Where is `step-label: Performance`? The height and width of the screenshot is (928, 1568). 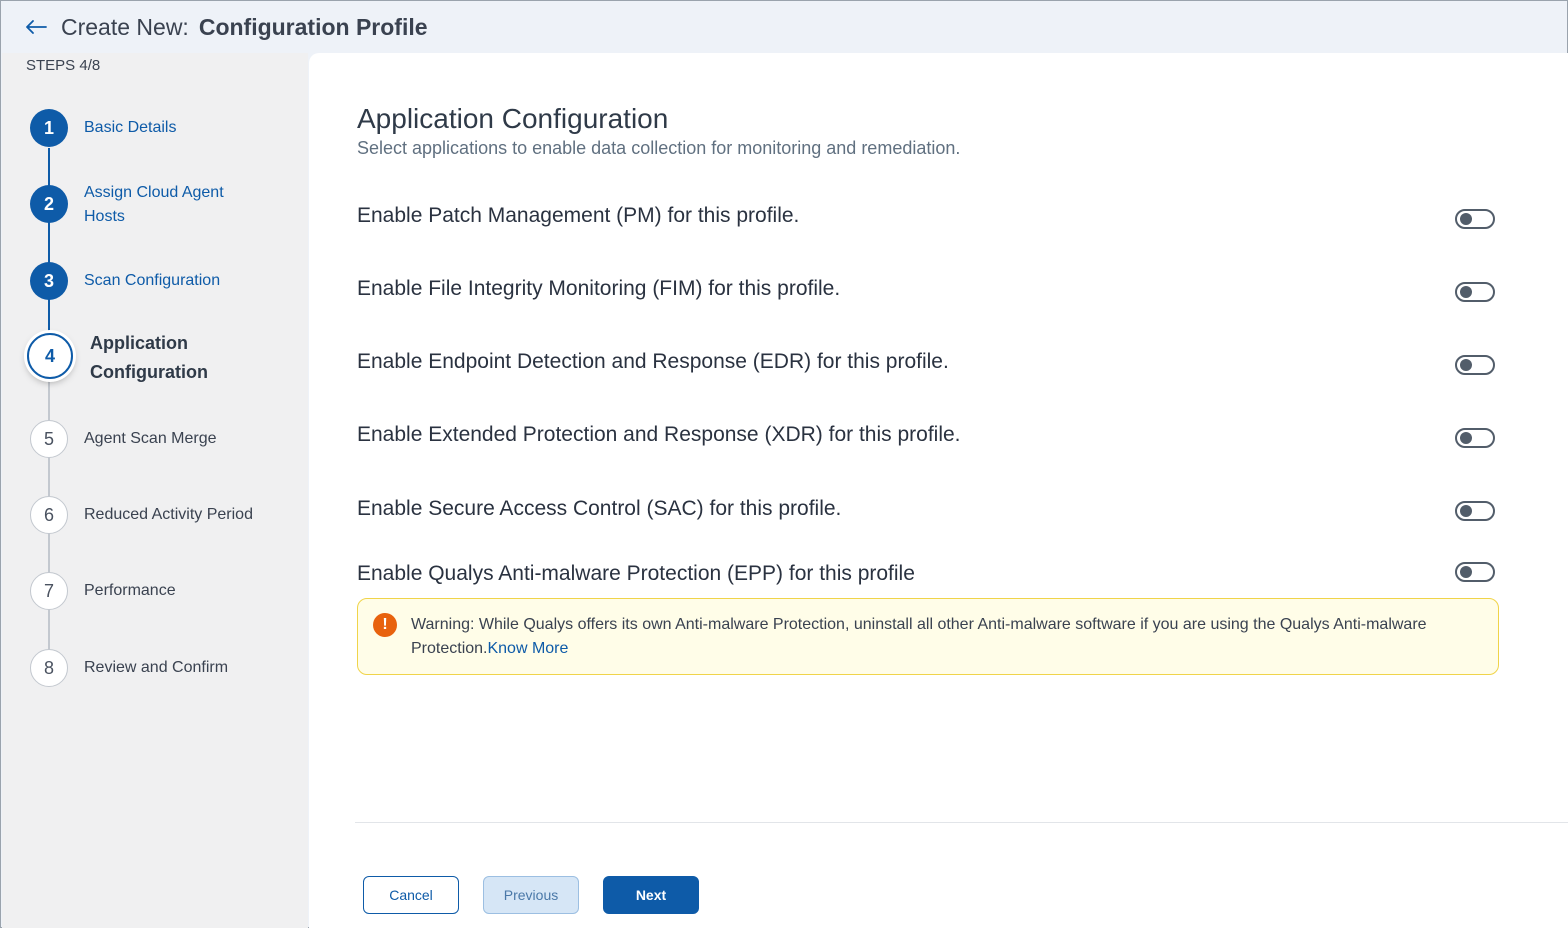
step-label: Performance is located at coordinates (130, 590).